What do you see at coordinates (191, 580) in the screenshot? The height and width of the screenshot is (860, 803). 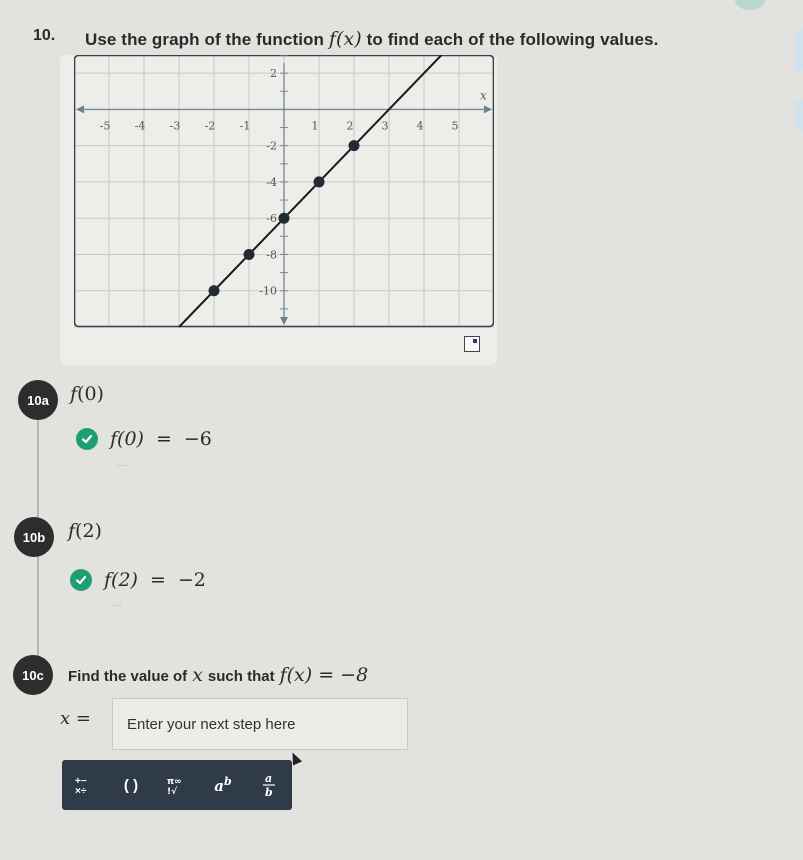 I see `answer-rhs: −2` at bounding box center [191, 580].